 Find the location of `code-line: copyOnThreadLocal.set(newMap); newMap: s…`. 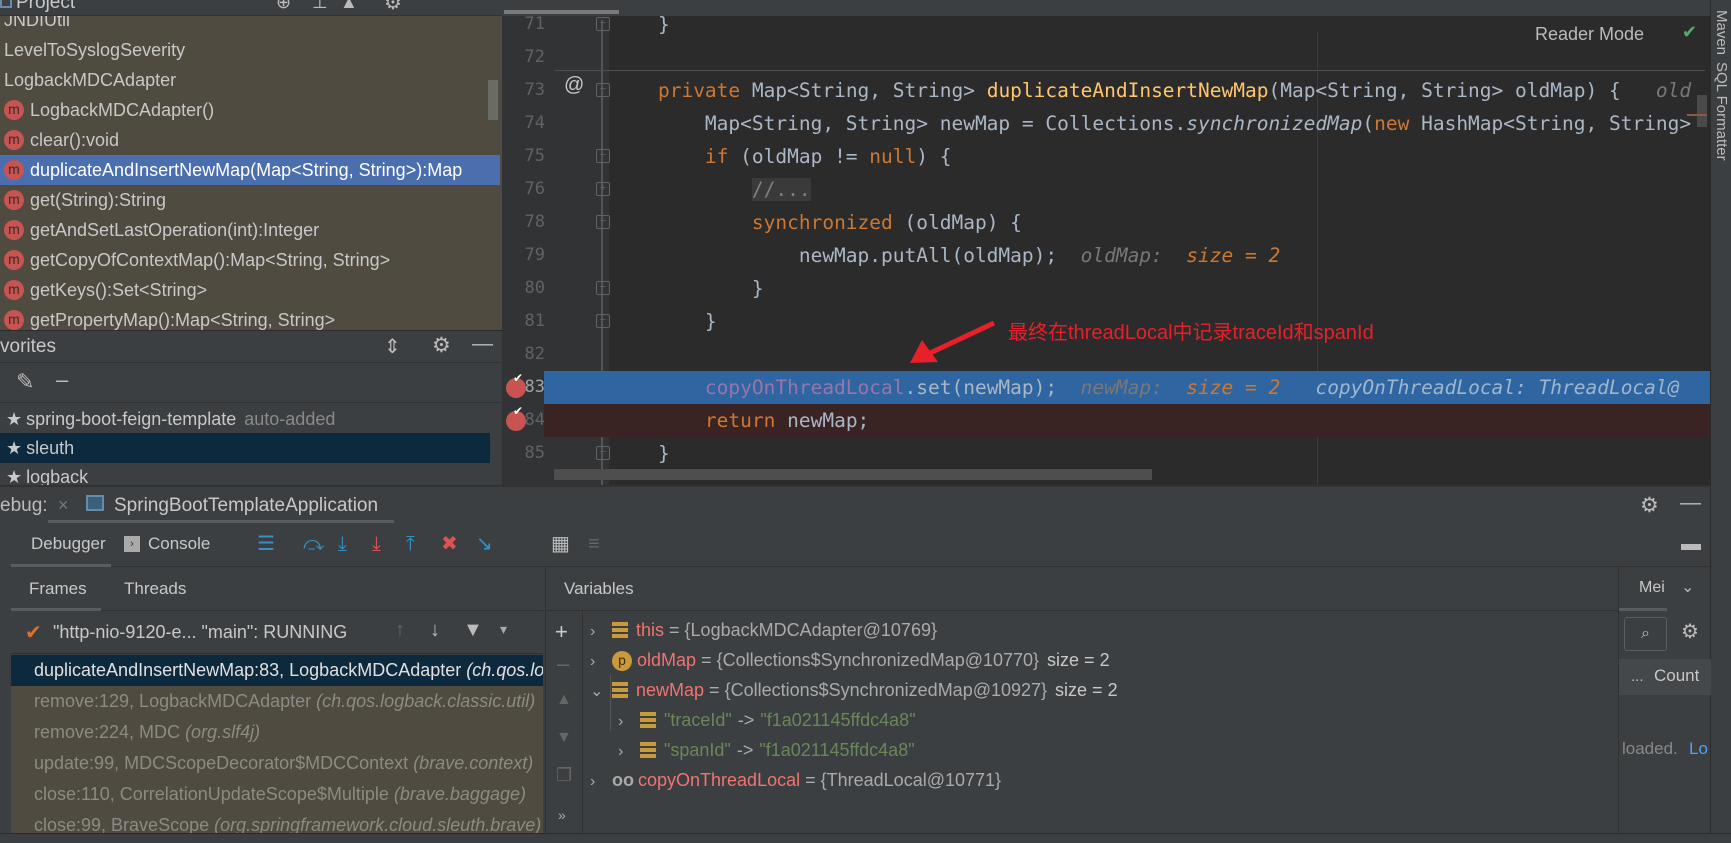

code-line: copyOnThreadLocal.set(newMap); newMap: s… is located at coordinates (1160, 387).